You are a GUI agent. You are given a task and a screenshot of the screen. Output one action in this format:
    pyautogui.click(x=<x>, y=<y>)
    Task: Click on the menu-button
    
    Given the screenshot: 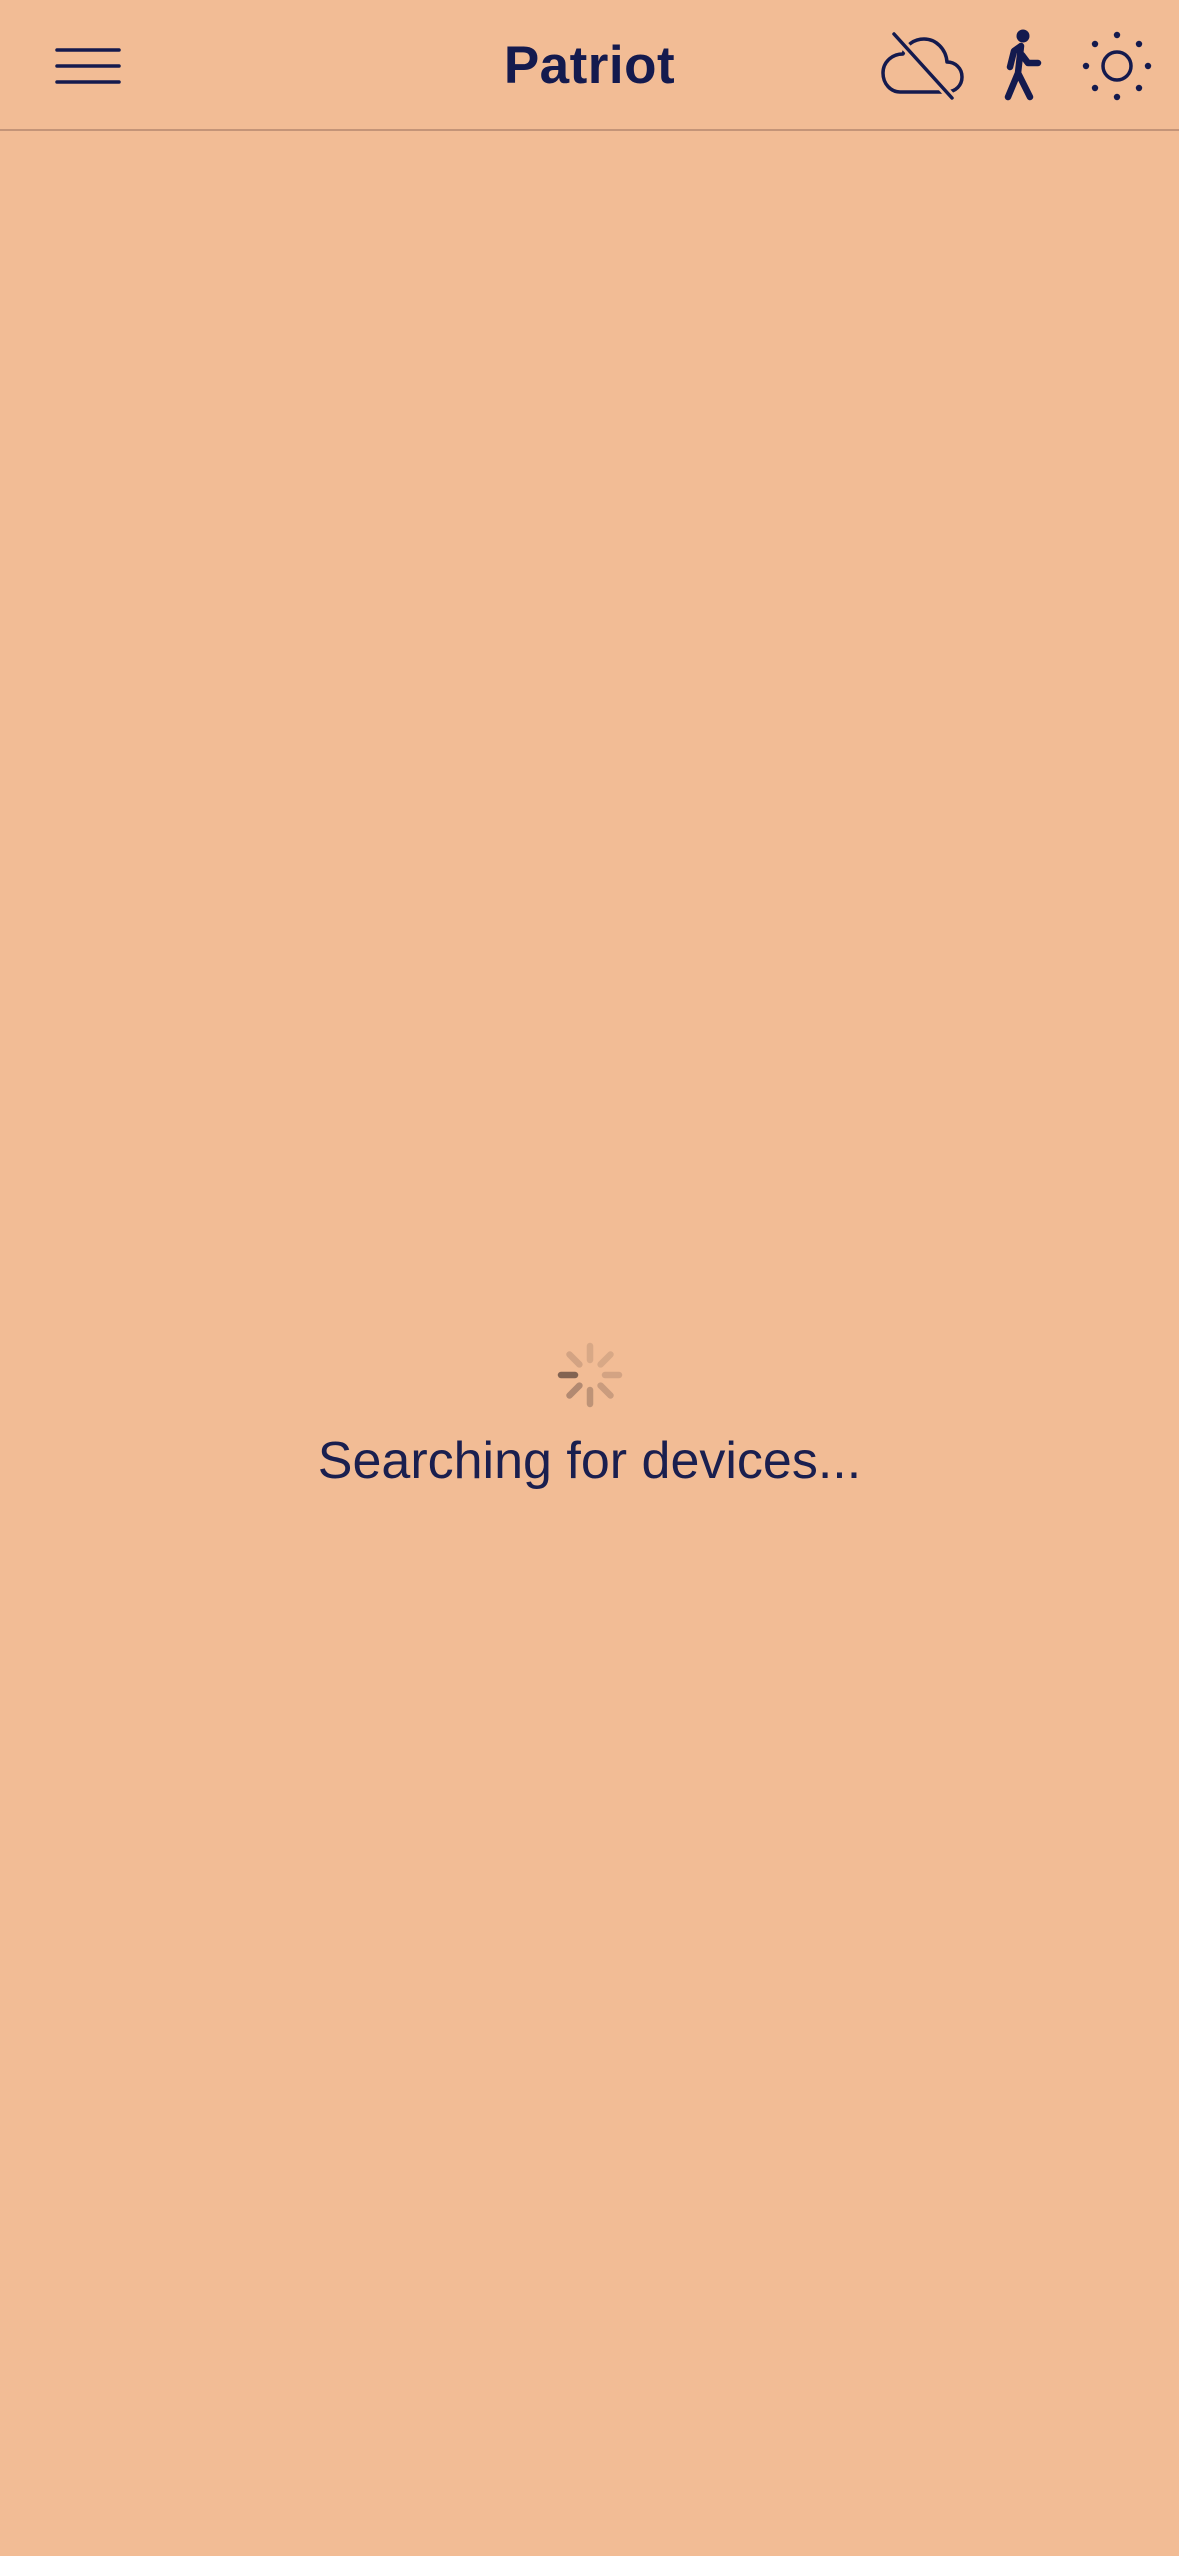 What is the action you would take?
    pyautogui.click(x=88, y=66)
    